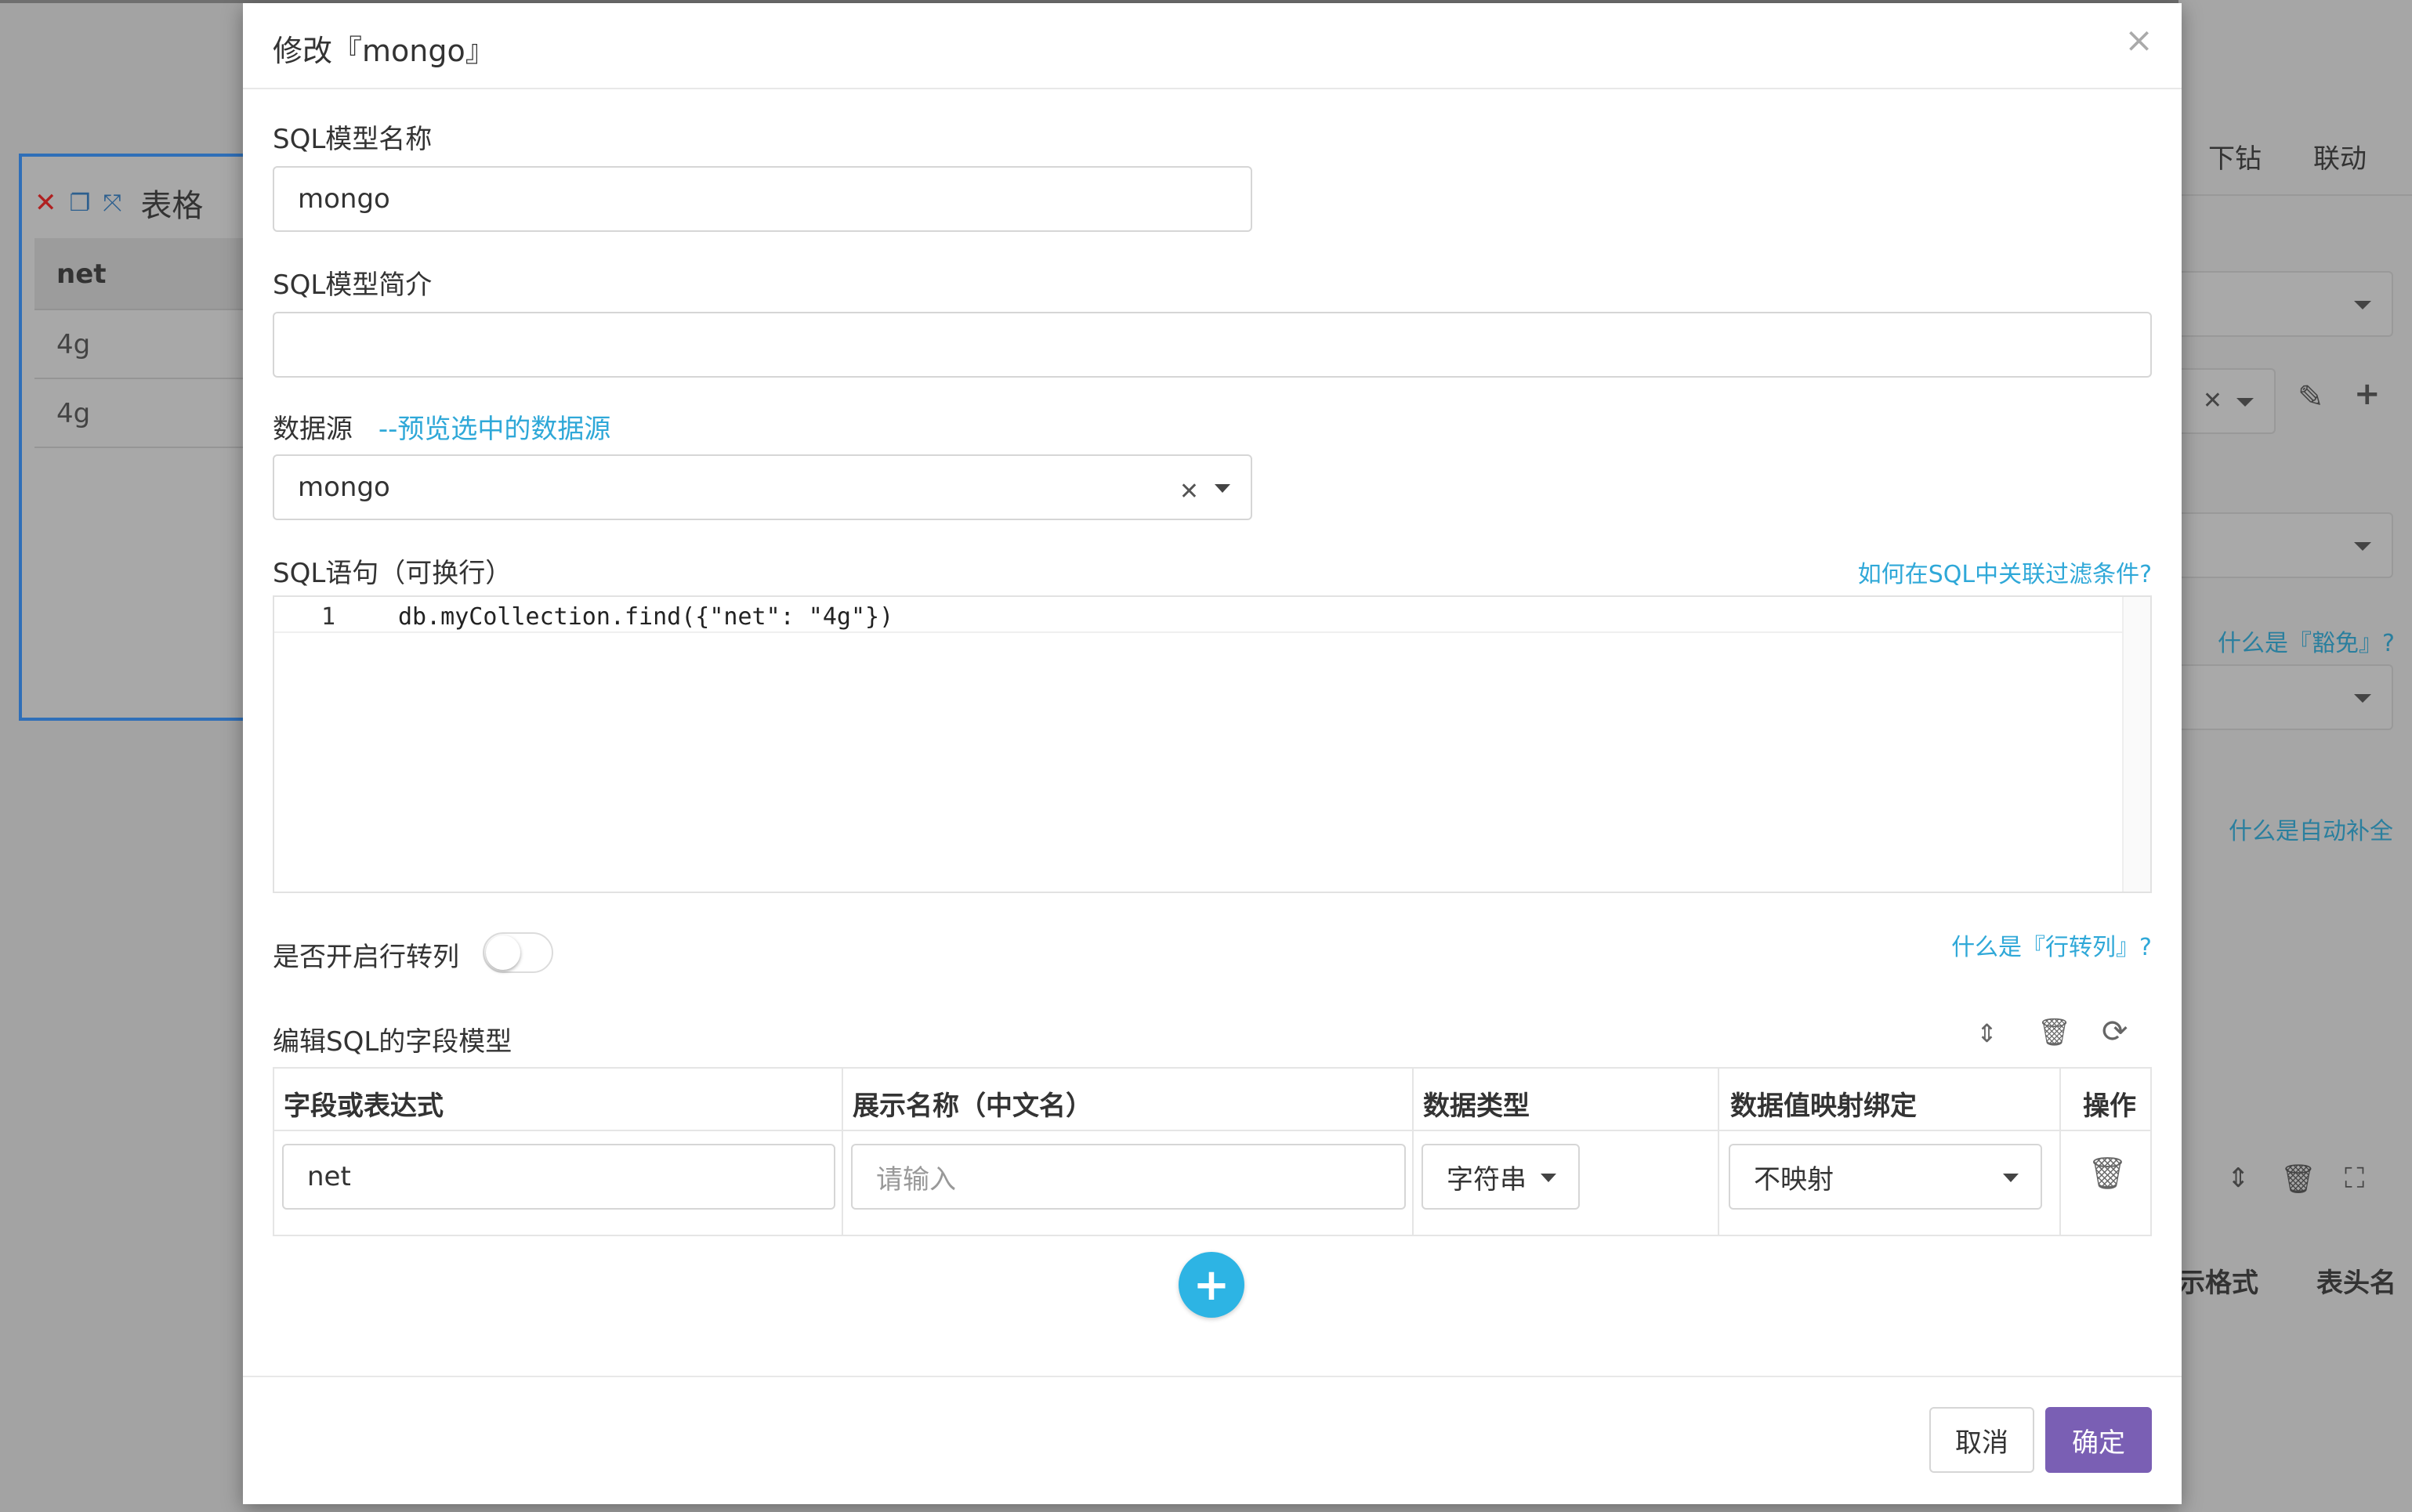 This screenshot has width=2412, height=1512. What do you see at coordinates (172, 206) in the screenshot?
I see `widget-title: 表格` at bounding box center [172, 206].